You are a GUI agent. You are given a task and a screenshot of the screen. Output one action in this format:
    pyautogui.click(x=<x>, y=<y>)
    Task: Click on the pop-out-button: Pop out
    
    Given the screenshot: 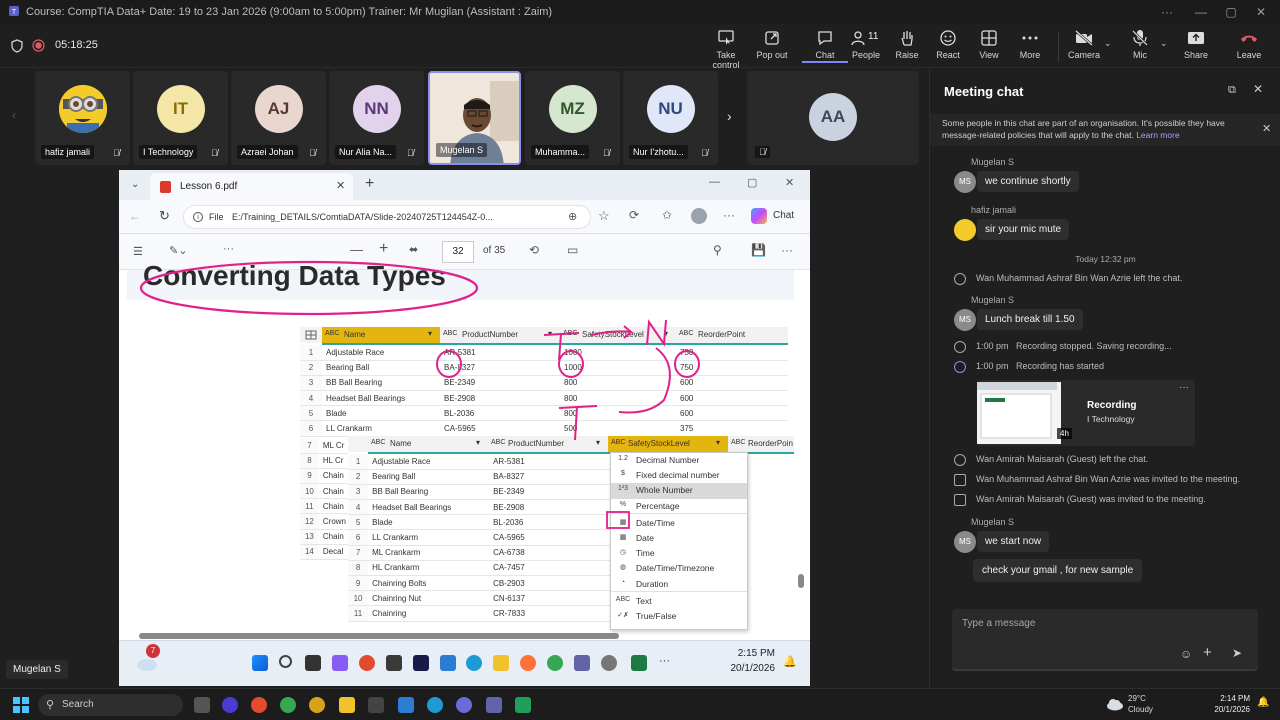 What is the action you would take?
    pyautogui.click(x=772, y=44)
    